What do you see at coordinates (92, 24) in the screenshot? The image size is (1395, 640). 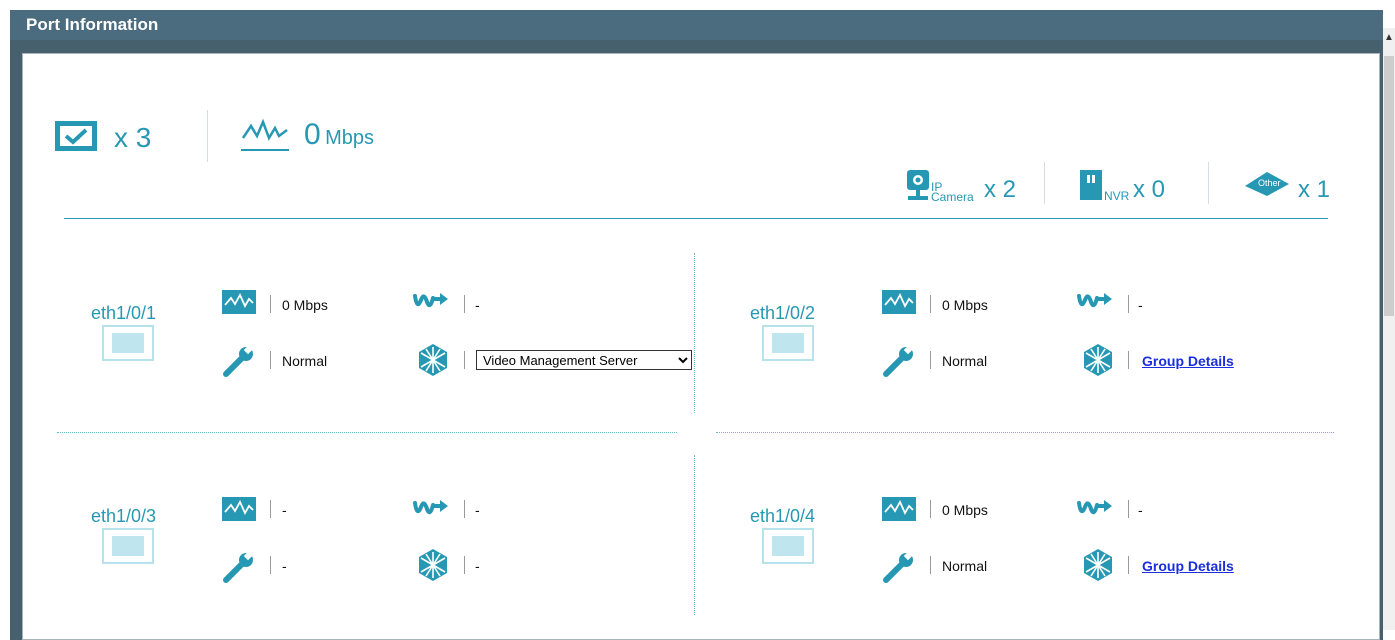 I see `panel-title: Port Information` at bounding box center [92, 24].